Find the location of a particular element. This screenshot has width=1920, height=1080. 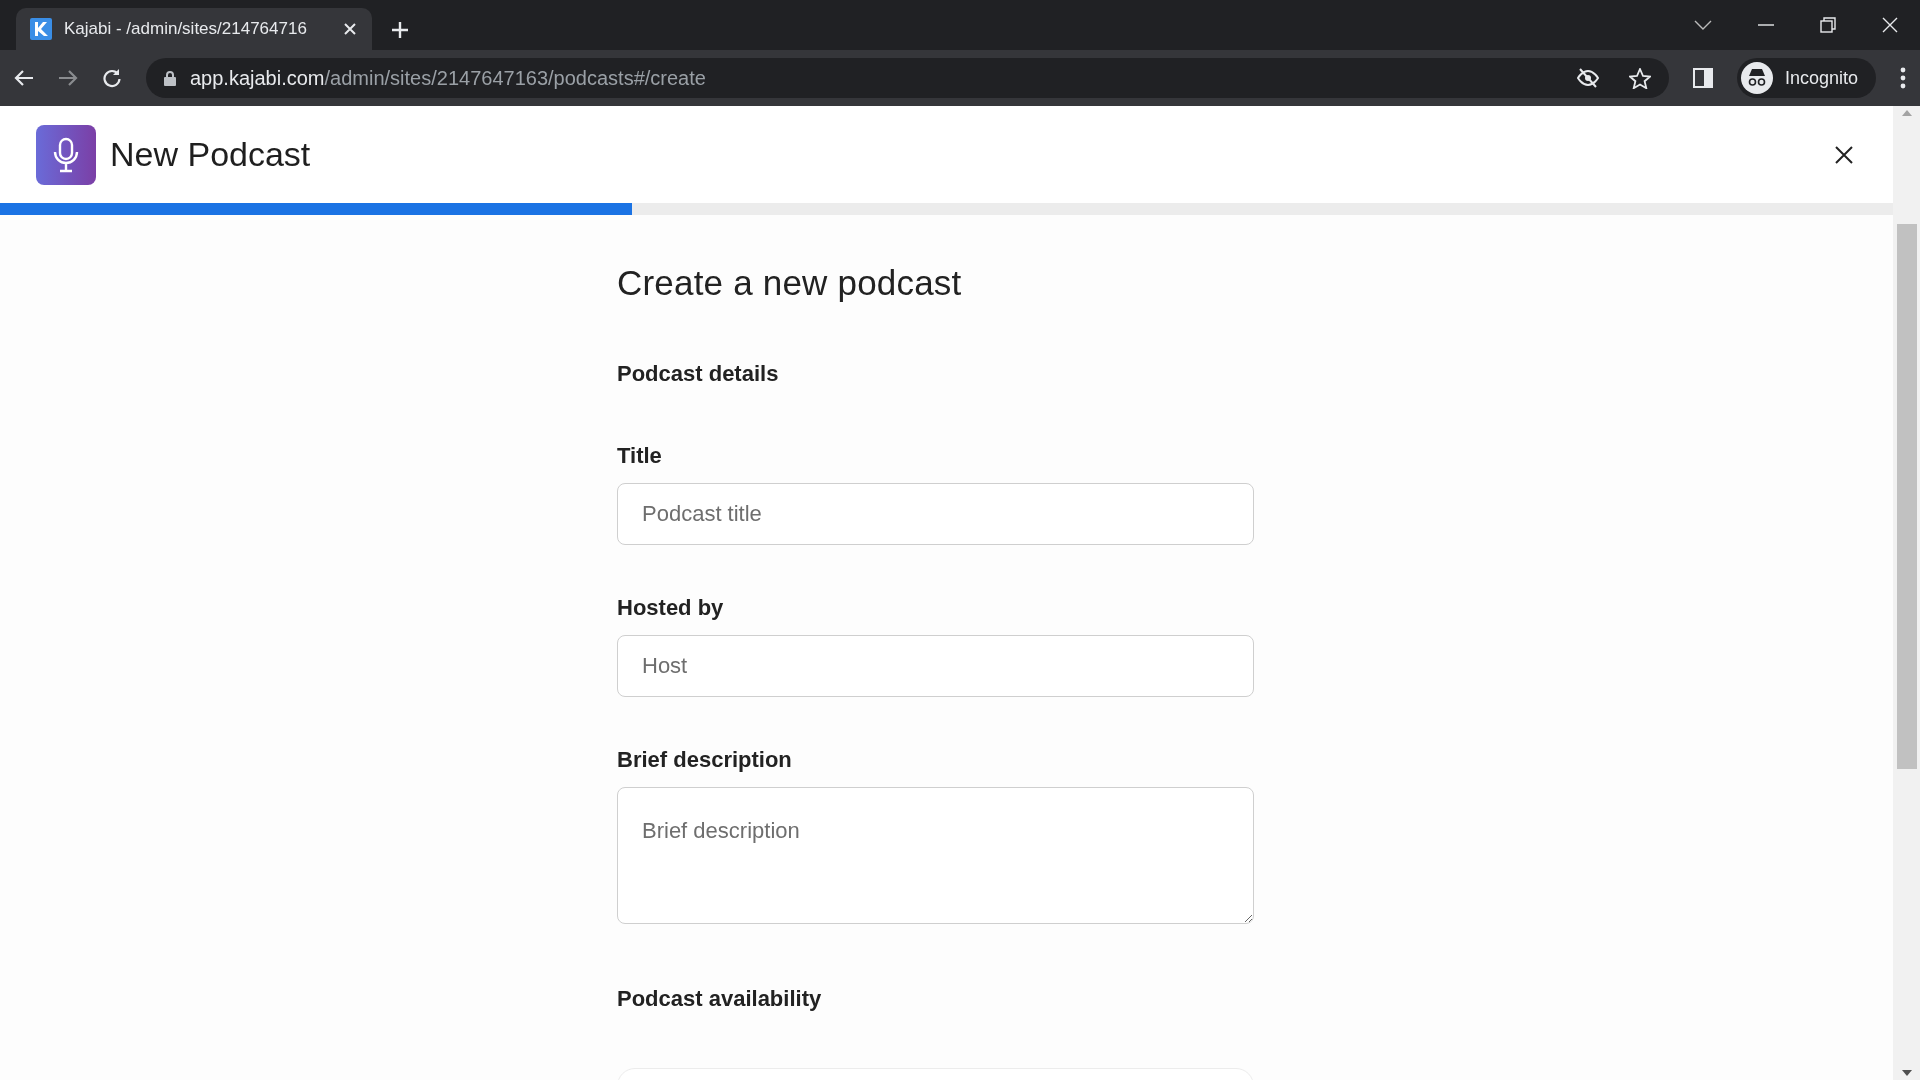

profile-button: Incognito is located at coordinates (1806, 78).